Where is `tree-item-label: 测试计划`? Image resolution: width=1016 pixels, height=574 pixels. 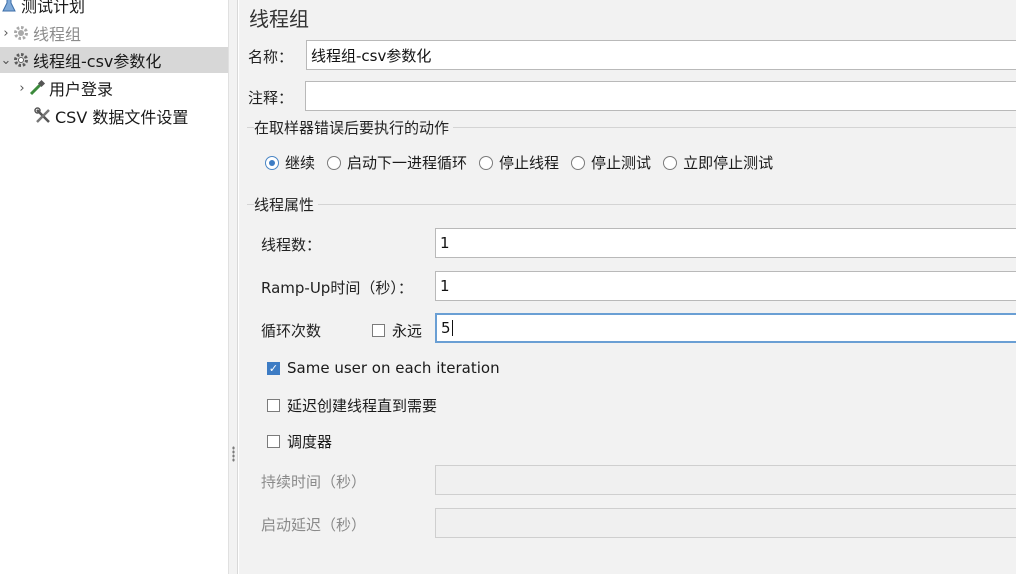 tree-item-label: 测试计划 is located at coordinates (53, 8).